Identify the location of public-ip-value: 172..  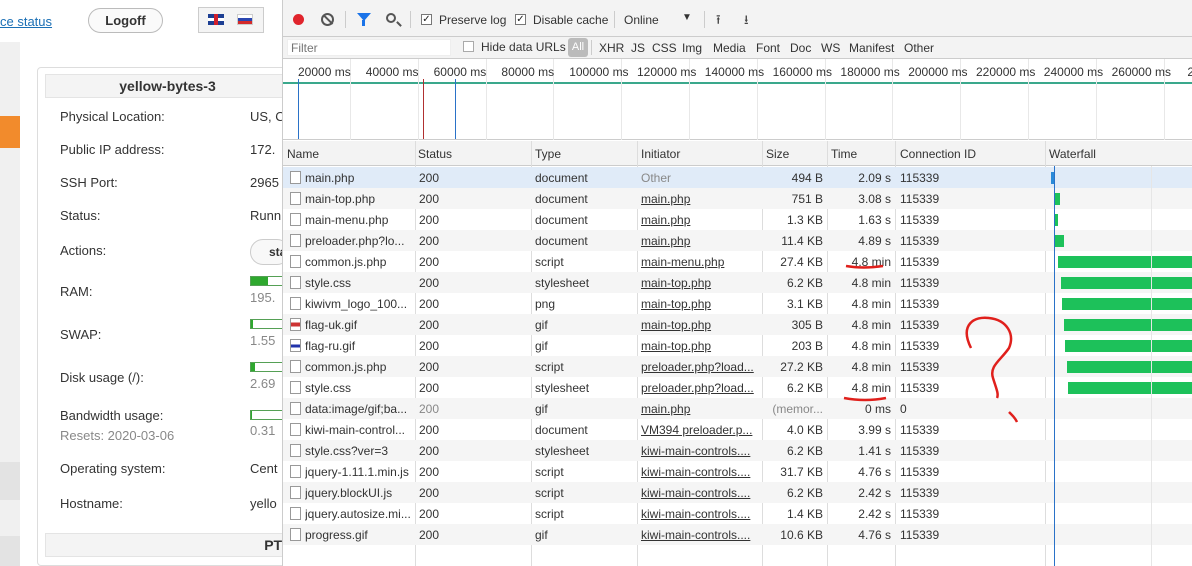
(263, 149).